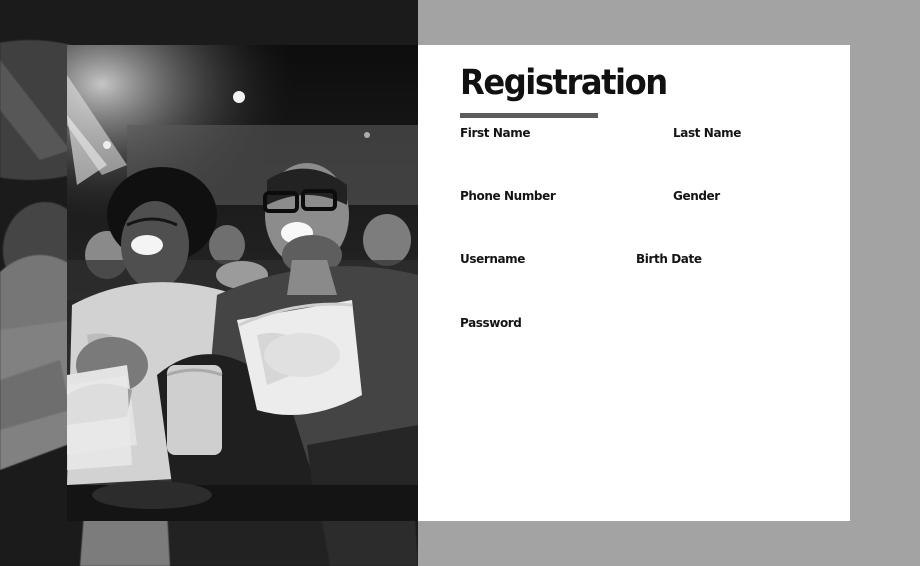  I want to click on birth-date-input, so click(731, 285).